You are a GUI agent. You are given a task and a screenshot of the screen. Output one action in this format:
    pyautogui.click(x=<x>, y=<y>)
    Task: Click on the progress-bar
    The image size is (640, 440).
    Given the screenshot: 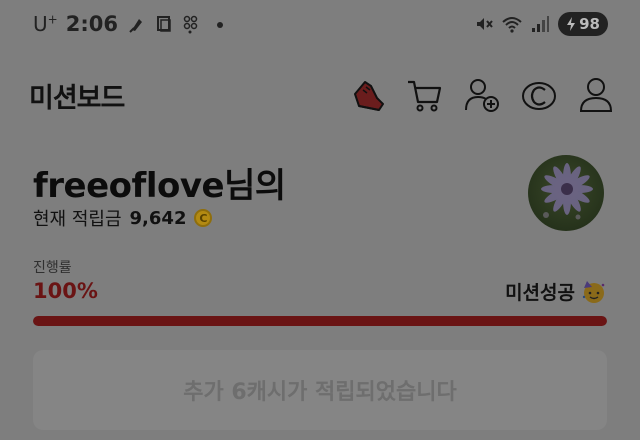 What is the action you would take?
    pyautogui.click(x=320, y=321)
    